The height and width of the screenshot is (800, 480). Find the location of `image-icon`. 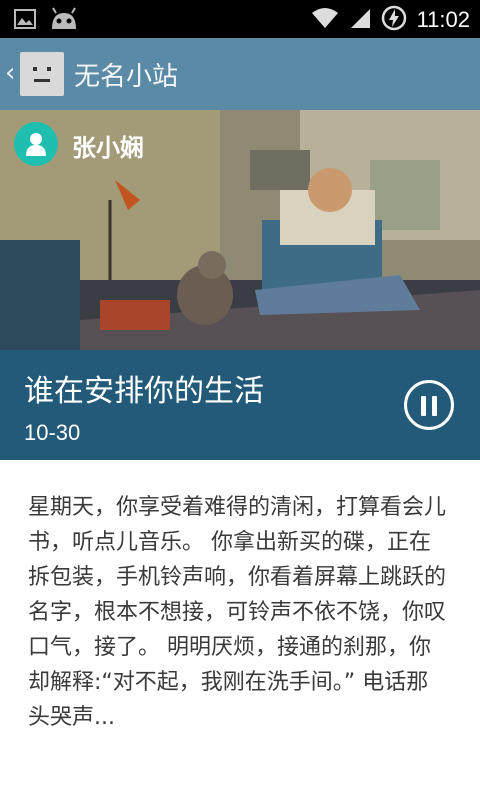

image-icon is located at coordinates (25, 21).